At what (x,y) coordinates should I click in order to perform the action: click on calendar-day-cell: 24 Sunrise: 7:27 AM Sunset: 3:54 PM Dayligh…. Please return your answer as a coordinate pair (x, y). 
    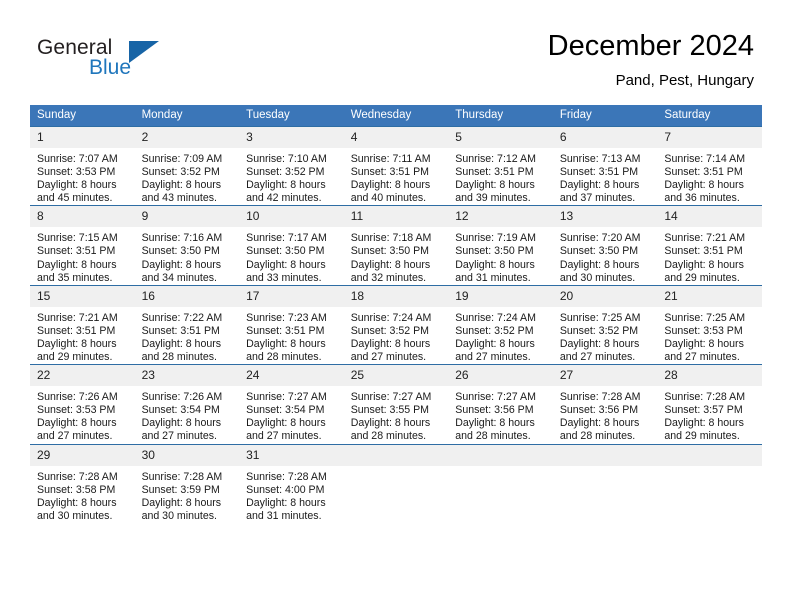
    Looking at the image, I should click on (291, 404).